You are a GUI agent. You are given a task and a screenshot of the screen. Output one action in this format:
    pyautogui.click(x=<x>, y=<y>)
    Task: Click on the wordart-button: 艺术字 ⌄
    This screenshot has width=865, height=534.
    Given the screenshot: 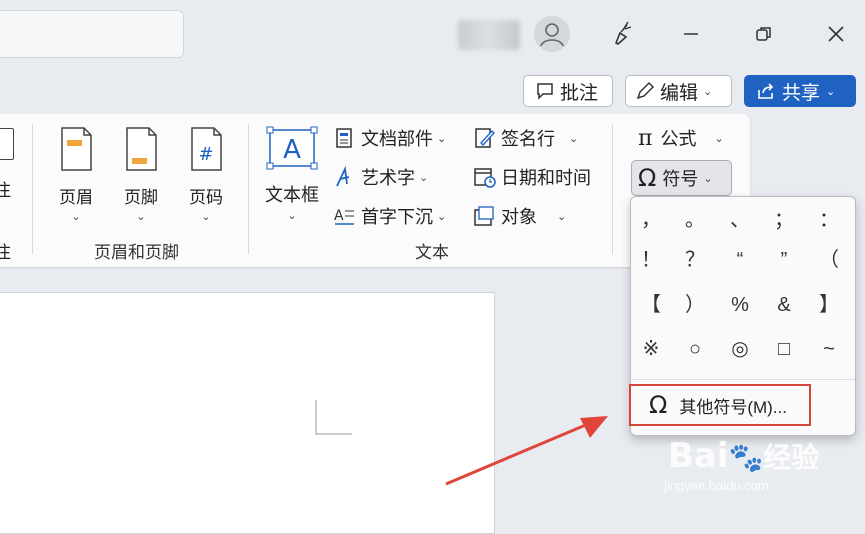 What is the action you would take?
    pyautogui.click(x=389, y=177)
    